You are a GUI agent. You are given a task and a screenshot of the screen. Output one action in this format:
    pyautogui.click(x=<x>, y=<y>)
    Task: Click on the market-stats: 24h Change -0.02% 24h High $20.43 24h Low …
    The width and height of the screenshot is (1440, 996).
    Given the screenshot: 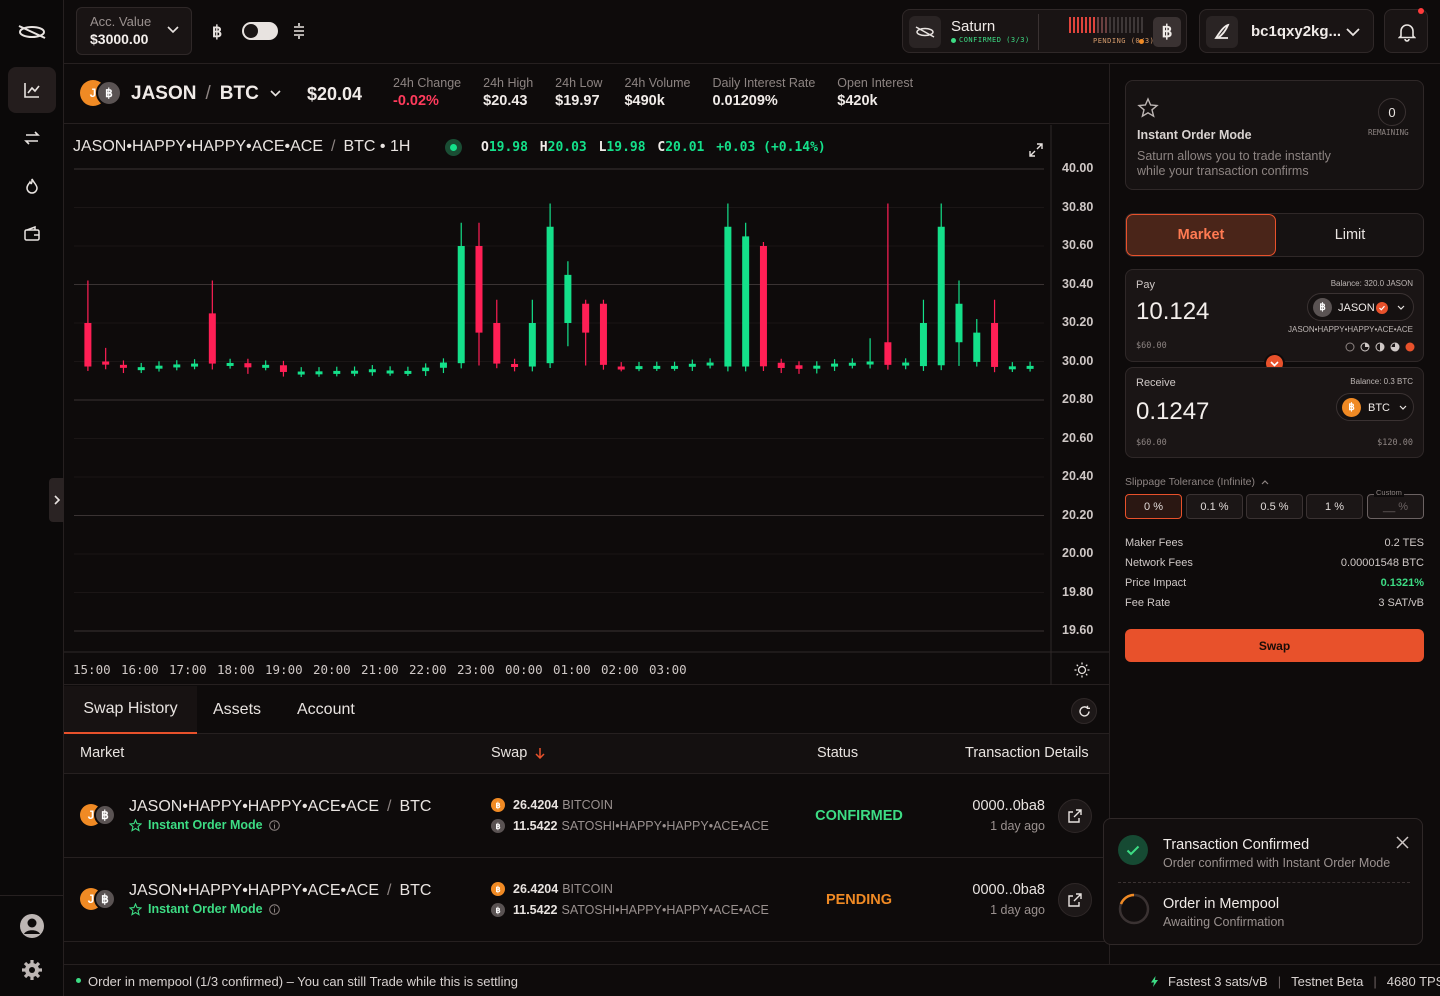 What is the action you would take?
    pyautogui.click(x=653, y=92)
    